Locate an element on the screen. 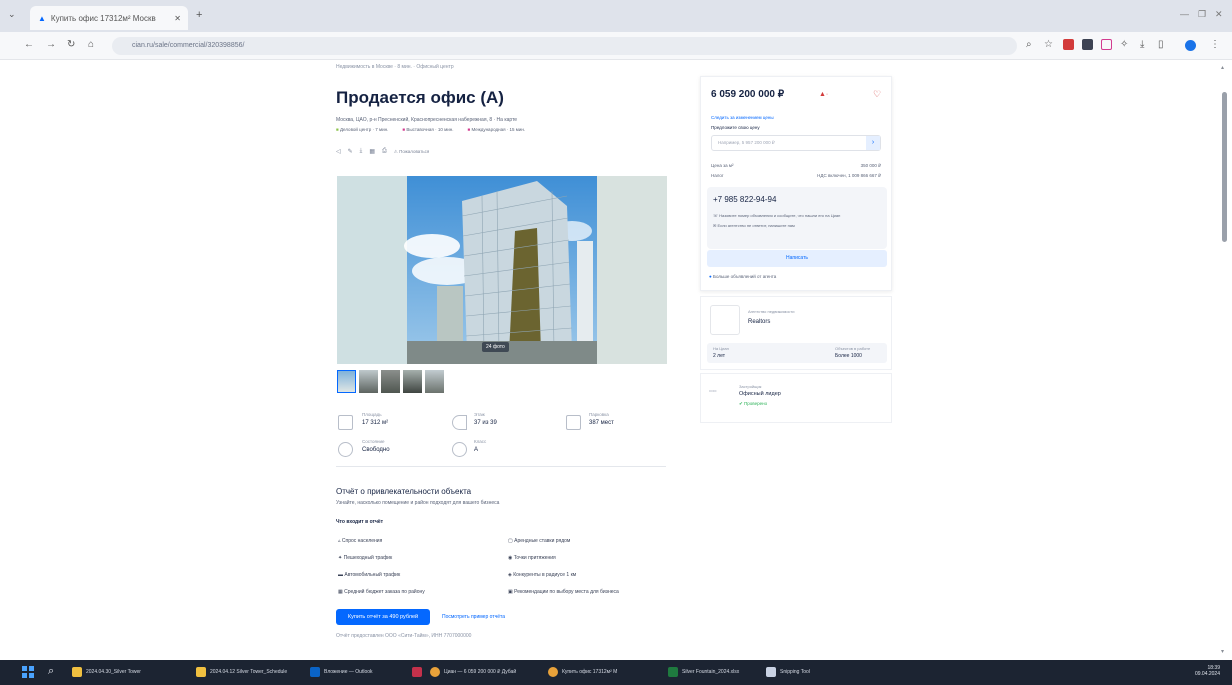 The image size is (1232, 685). scroll-down-icon: ▾ is located at coordinates (1222, 651).